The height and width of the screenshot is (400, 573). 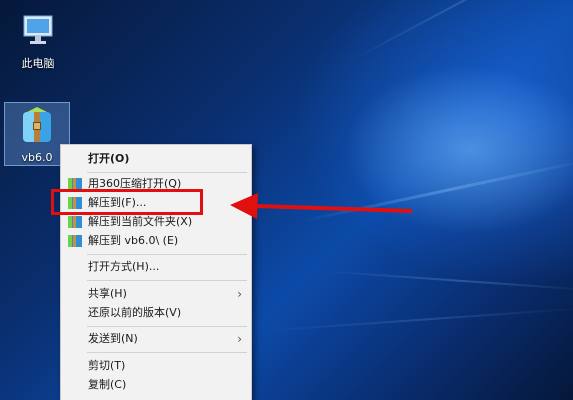 I want to click on annotation-arrow, so click(x=321, y=206).